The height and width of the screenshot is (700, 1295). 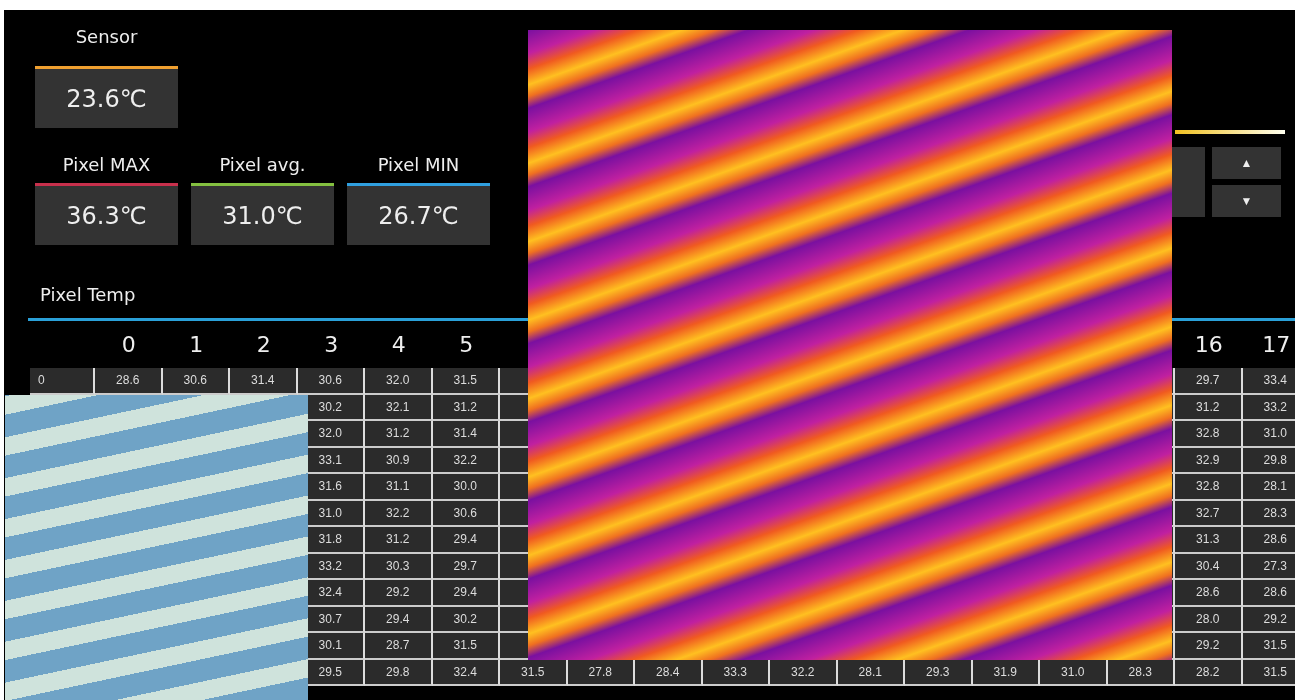 I want to click on table-cell: 33.4, so click(x=1268, y=381).